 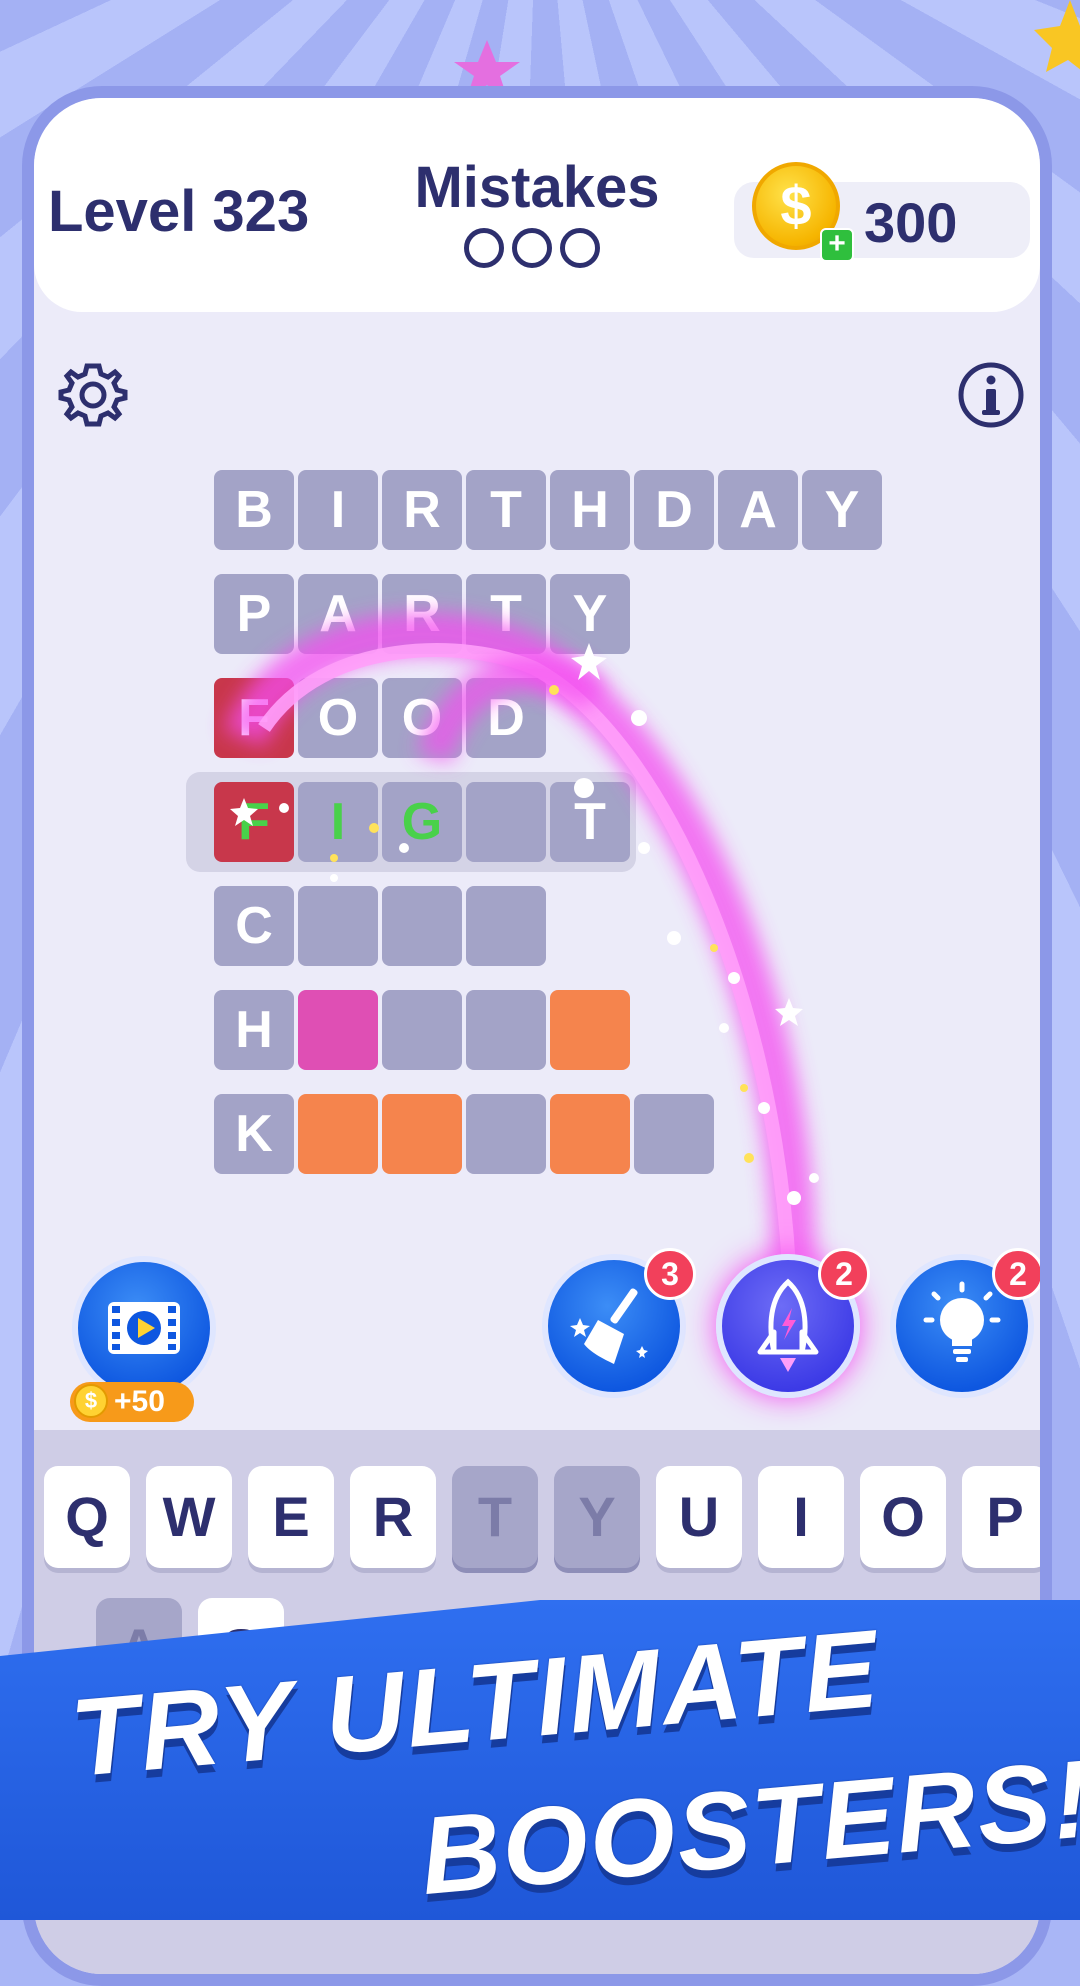 What do you see at coordinates (291, 1517) in the screenshot?
I see `key-e: E` at bounding box center [291, 1517].